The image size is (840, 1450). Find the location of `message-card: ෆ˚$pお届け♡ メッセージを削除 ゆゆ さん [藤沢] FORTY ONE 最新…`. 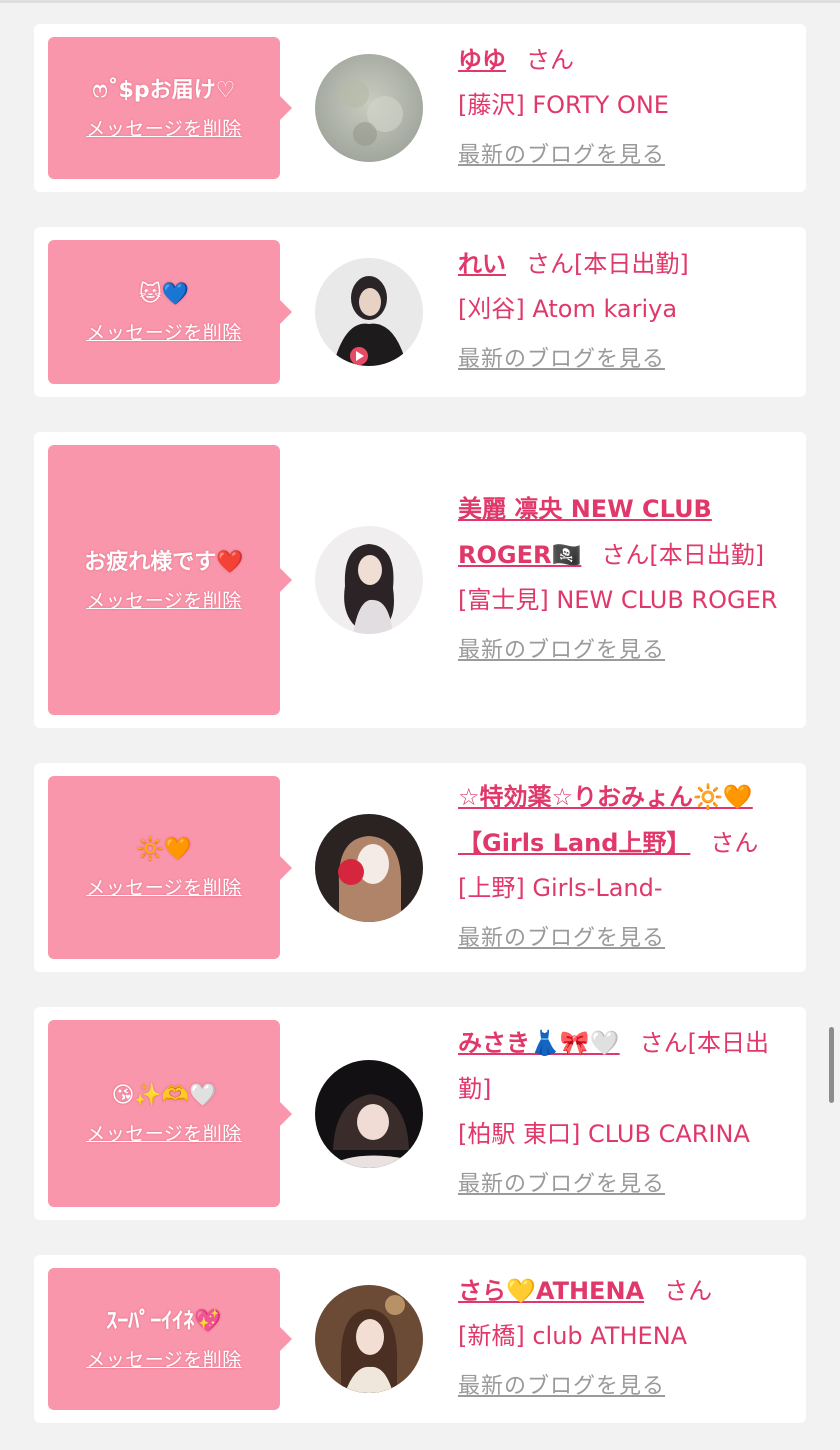

message-card: ෆ˚$pお届け♡ メッセージを削除 ゆゆ さん [藤沢] FORTY ONE 最新… is located at coordinates (420, 108).